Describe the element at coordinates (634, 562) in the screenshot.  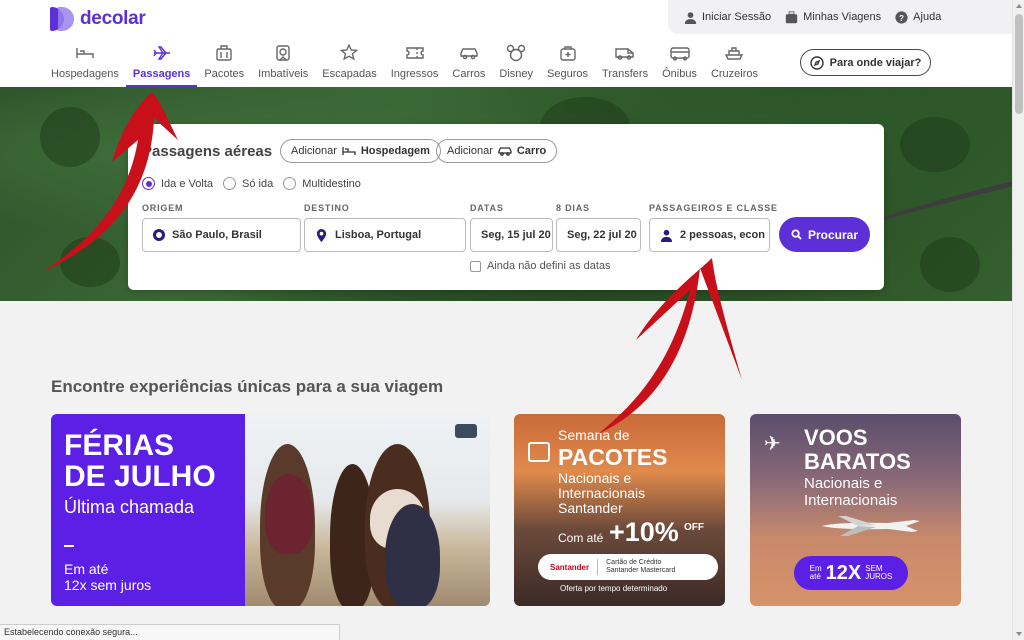
I see `card-description-line1: Cartão de Crédito` at that location.